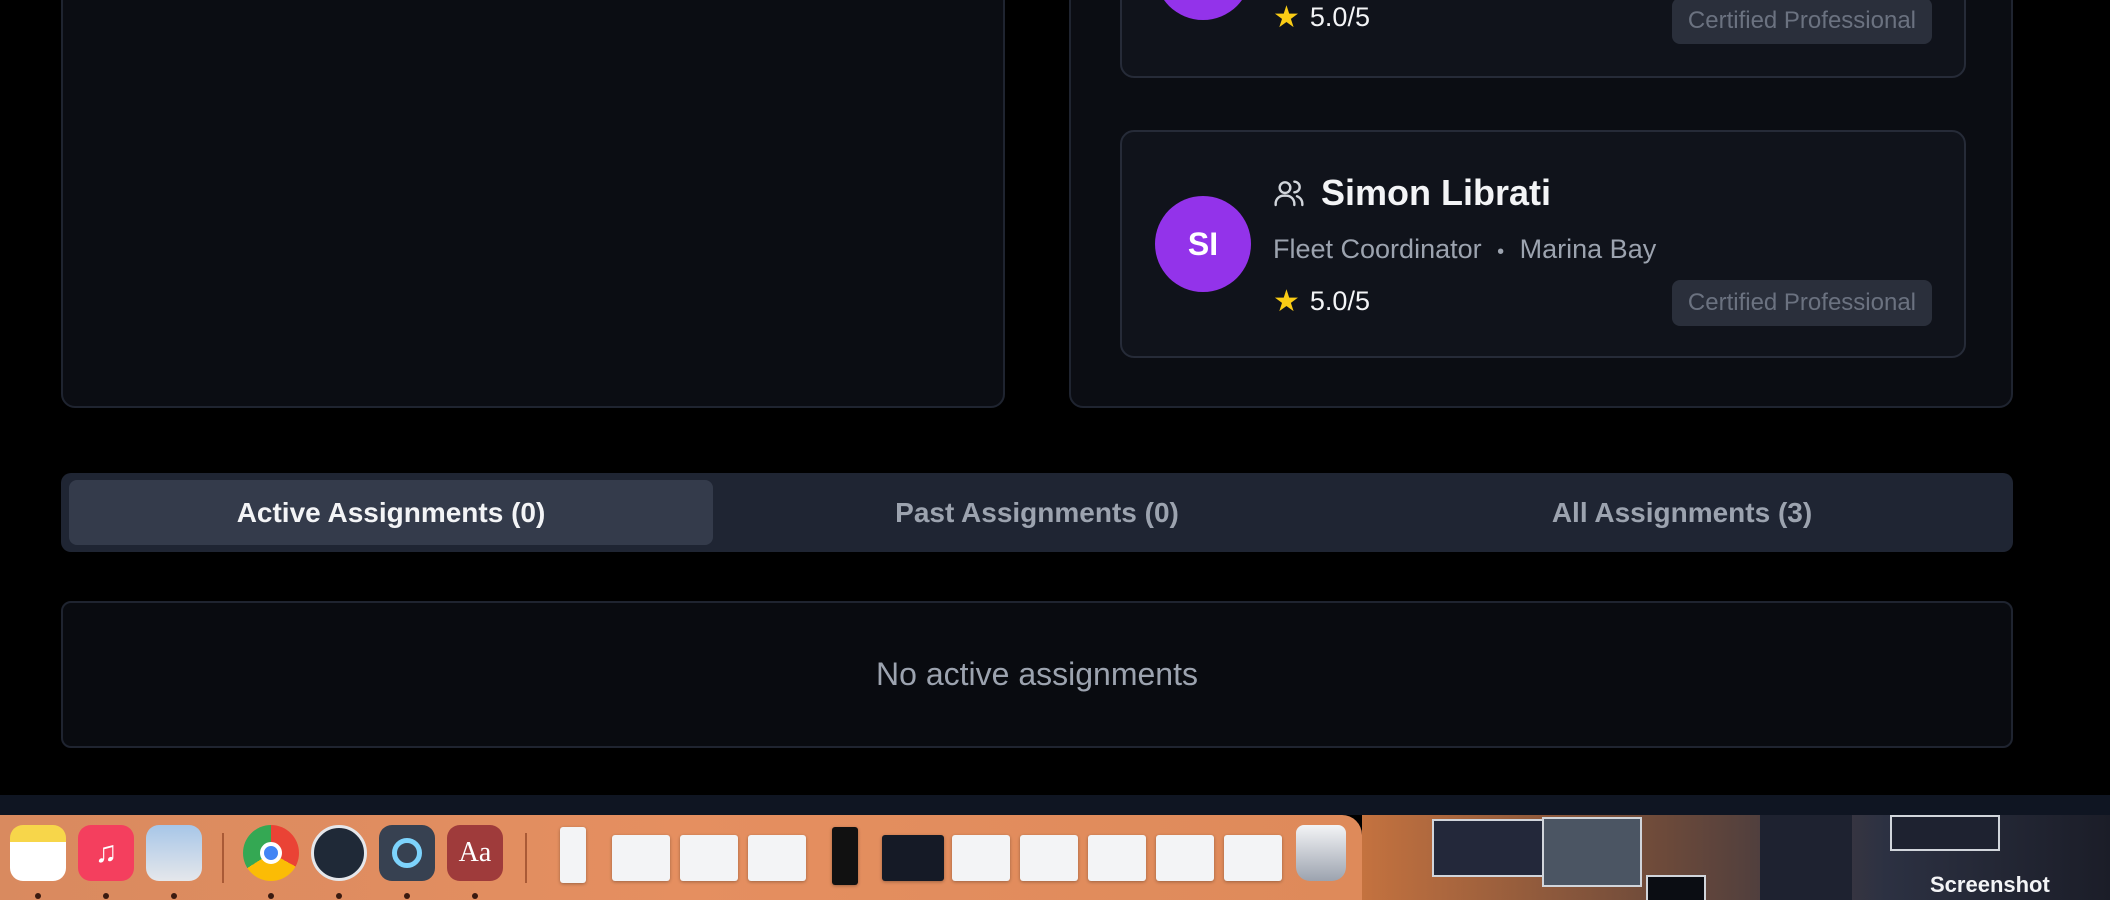 The height and width of the screenshot is (900, 2110). What do you see at coordinates (339, 853) in the screenshot?
I see `universal-audio-icon` at bounding box center [339, 853].